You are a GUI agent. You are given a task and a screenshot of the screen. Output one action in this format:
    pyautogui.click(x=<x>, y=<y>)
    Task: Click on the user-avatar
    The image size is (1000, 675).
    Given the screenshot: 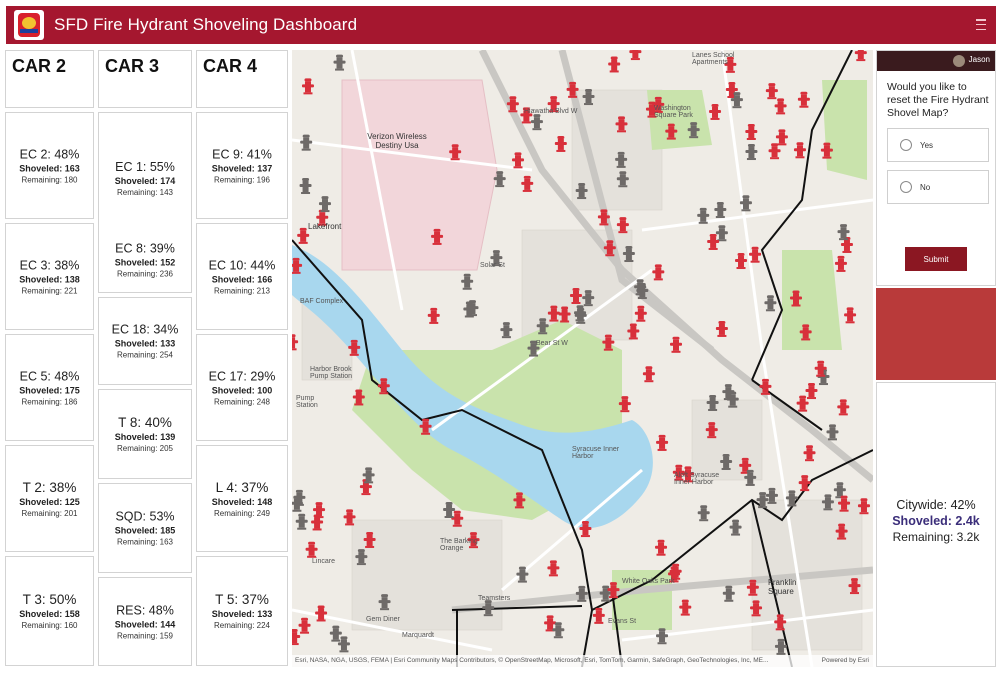 What is the action you would take?
    pyautogui.click(x=959, y=61)
    